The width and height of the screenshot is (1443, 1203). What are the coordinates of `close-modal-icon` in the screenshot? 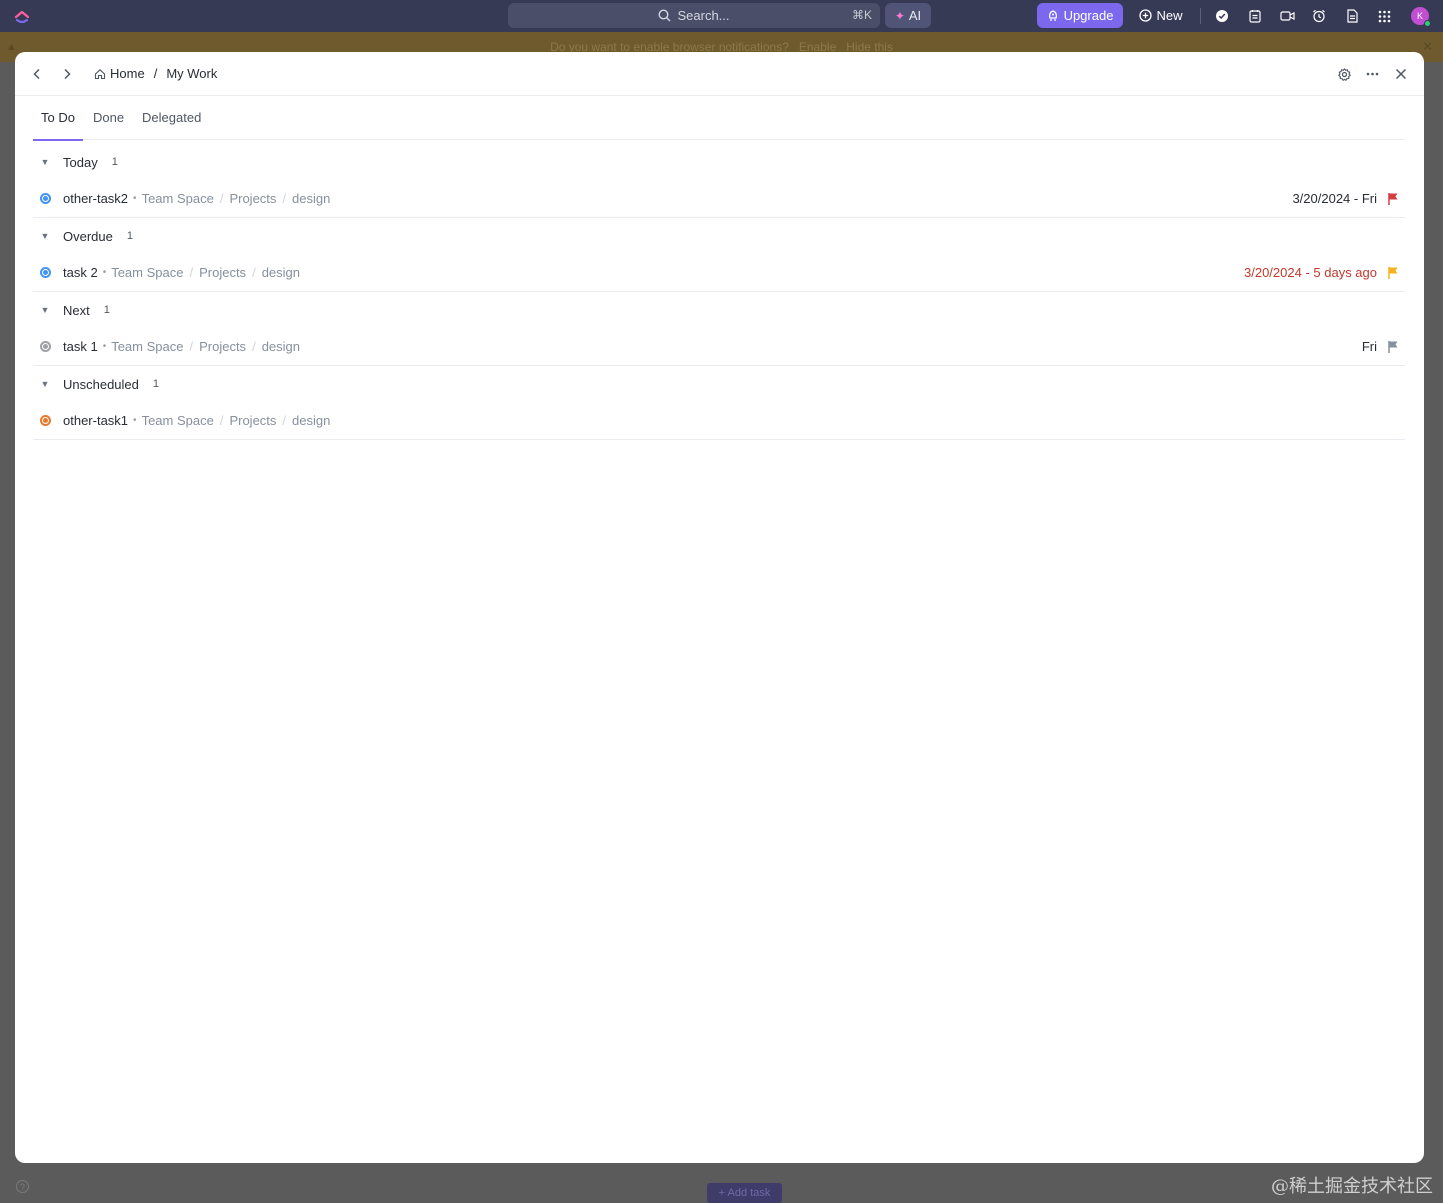 It's located at (1401, 74).